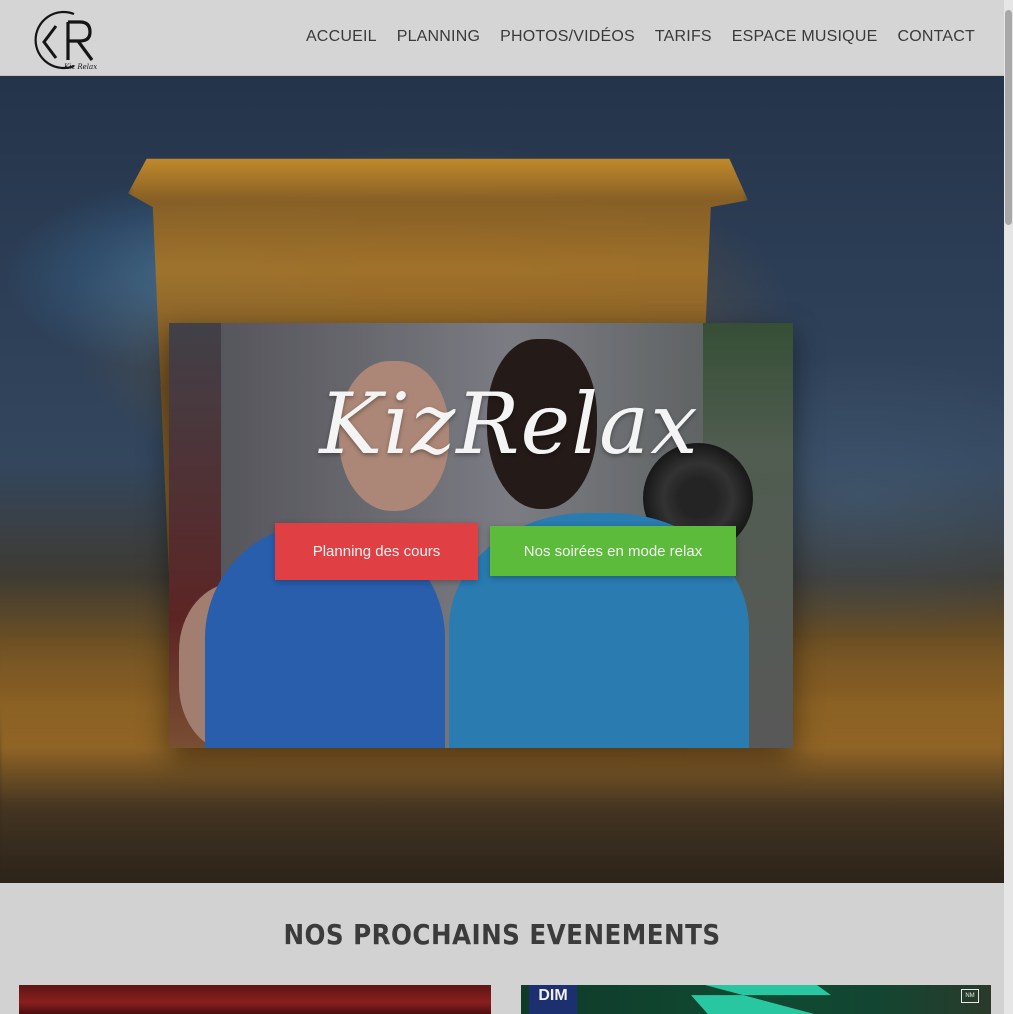 The height and width of the screenshot is (1014, 1013). What do you see at coordinates (502, 934) in the screenshot?
I see `events-section-title: NOS PROCHAINS EVENEMENTS` at bounding box center [502, 934].